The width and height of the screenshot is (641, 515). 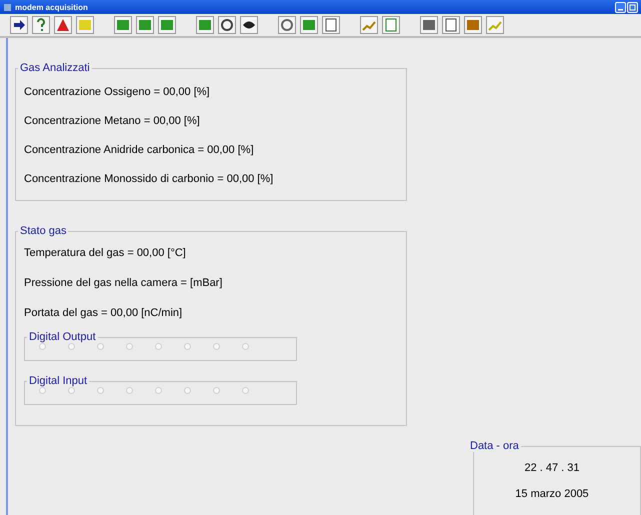 What do you see at coordinates (494, 446) in the screenshot?
I see `panel-title: Data - ora` at bounding box center [494, 446].